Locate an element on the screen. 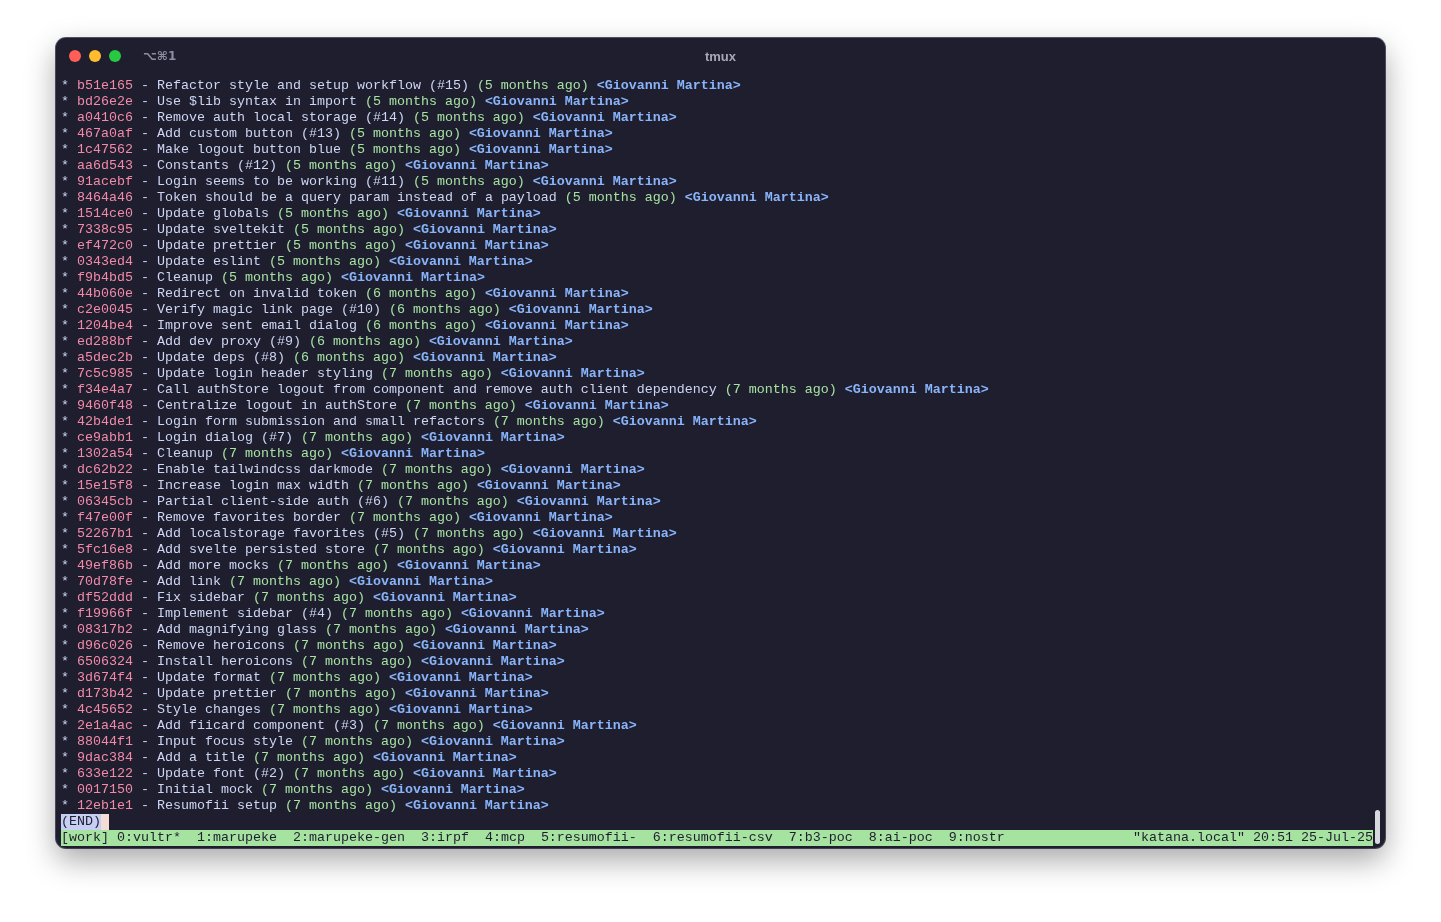 The height and width of the screenshot is (922, 1441). window-tab: 4:mcp is located at coordinates (504, 838).